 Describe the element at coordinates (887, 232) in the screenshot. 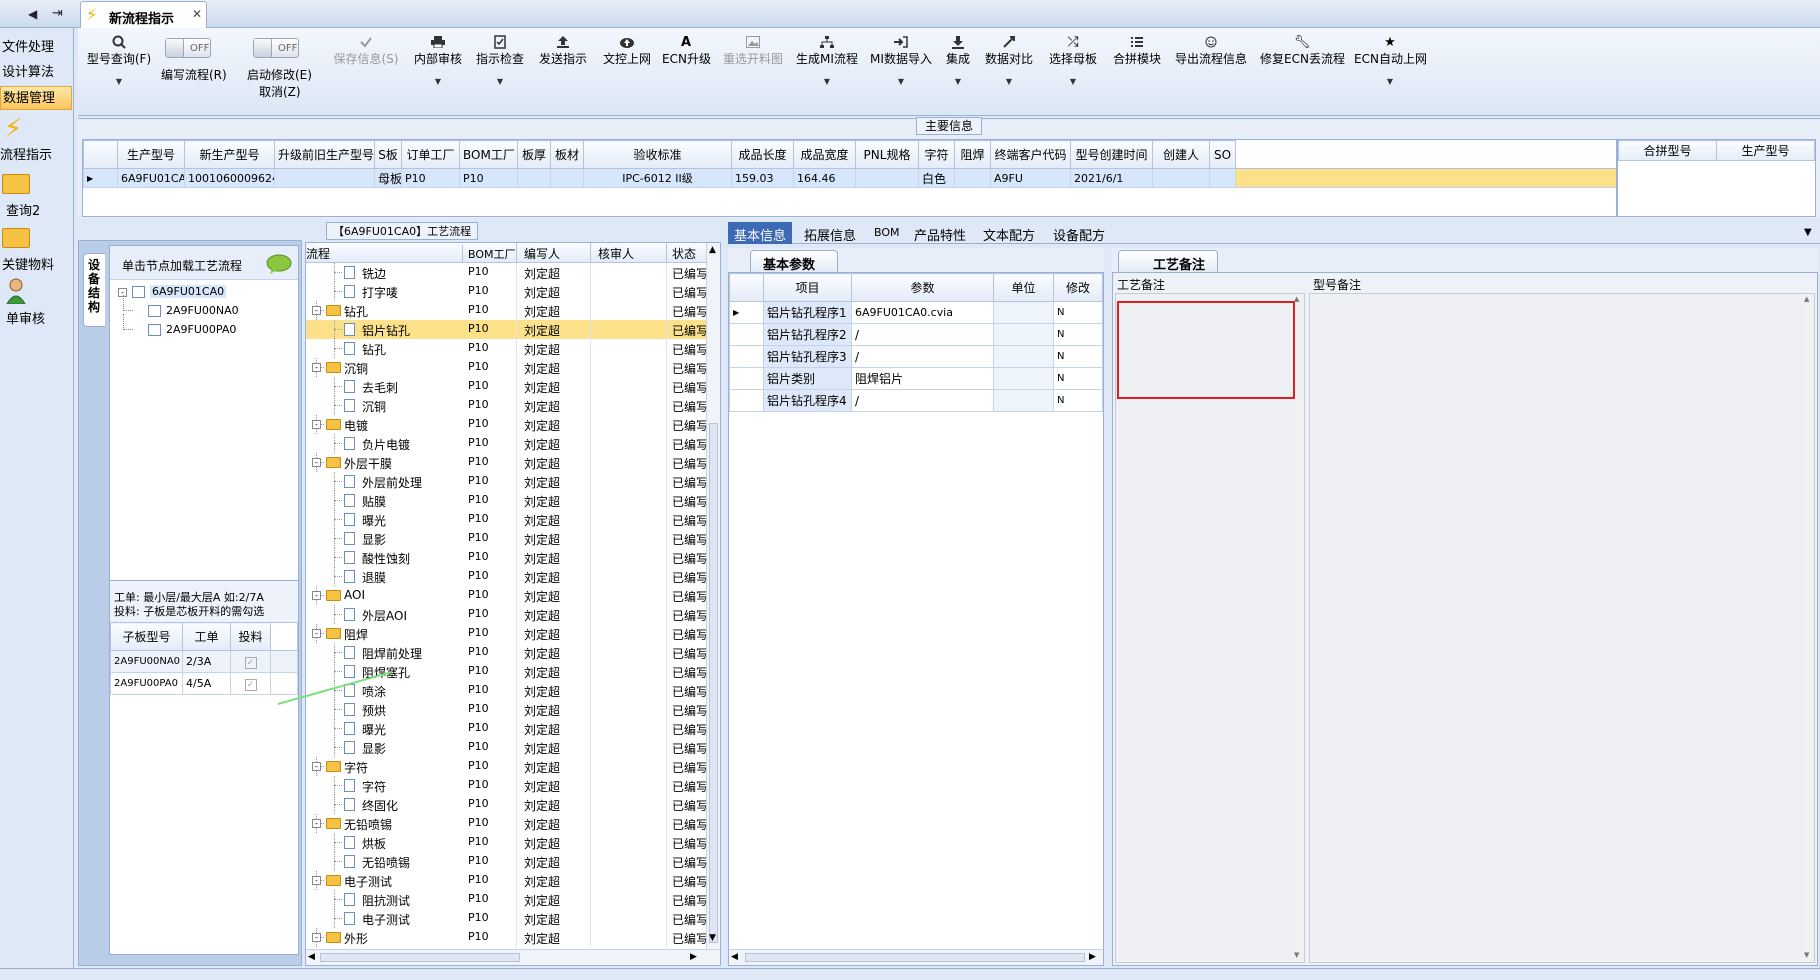

I see `tab-bom: BOM` at that location.